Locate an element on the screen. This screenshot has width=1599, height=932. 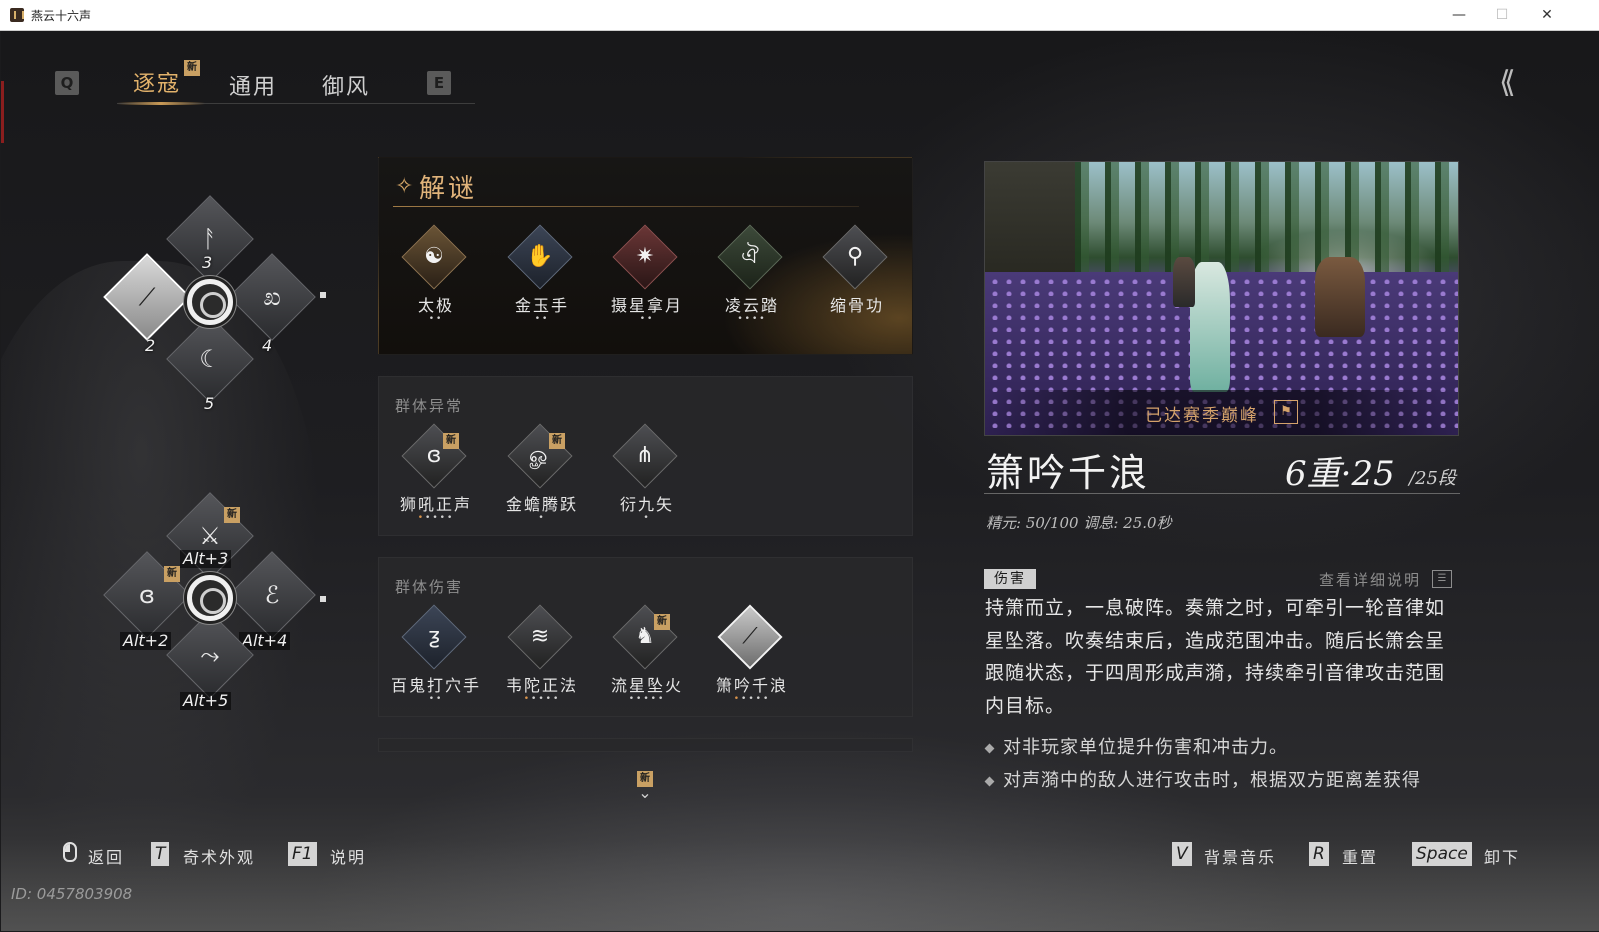
skill-name: 箫吟千浪 is located at coordinates (751, 685).